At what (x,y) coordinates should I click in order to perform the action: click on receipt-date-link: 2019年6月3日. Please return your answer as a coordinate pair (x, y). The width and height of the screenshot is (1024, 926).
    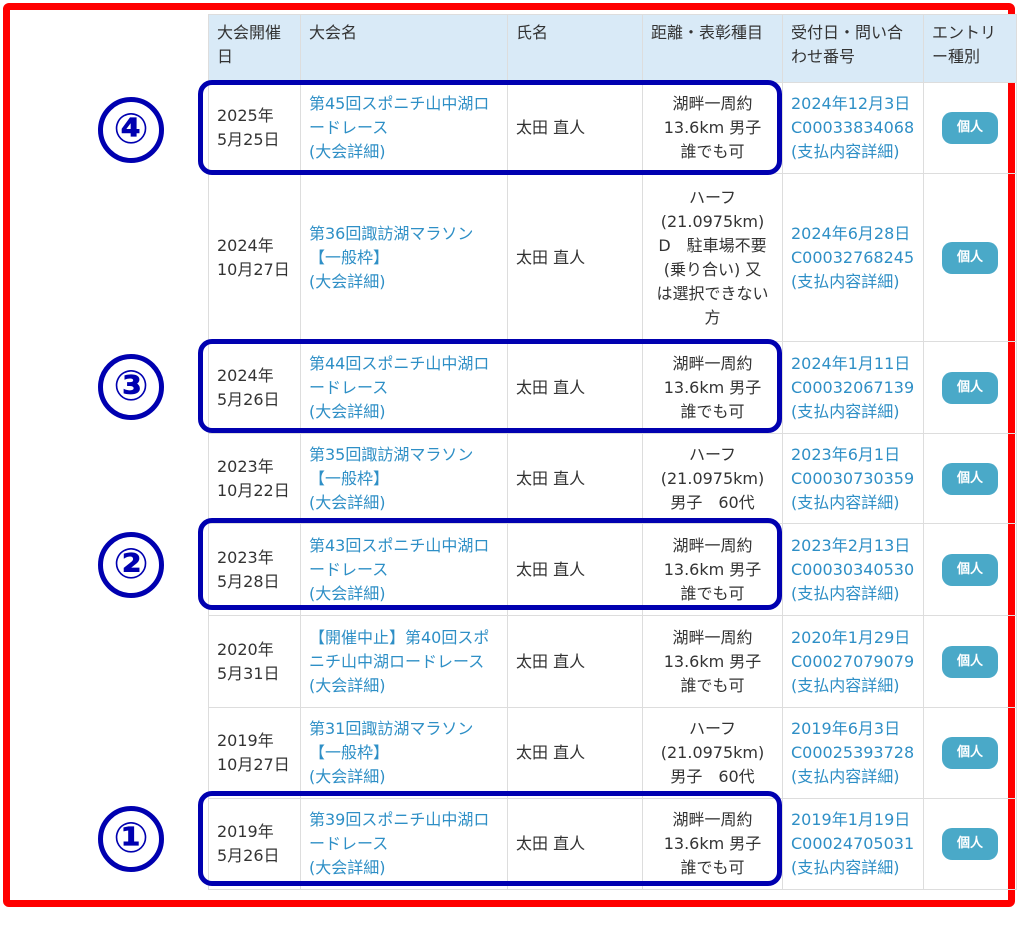
    Looking at the image, I should click on (853, 729).